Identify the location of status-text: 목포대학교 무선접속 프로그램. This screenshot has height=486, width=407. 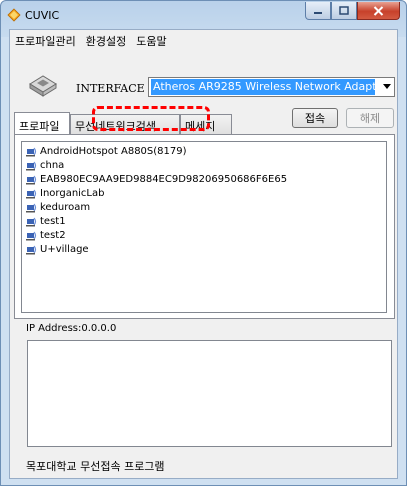
(95, 466).